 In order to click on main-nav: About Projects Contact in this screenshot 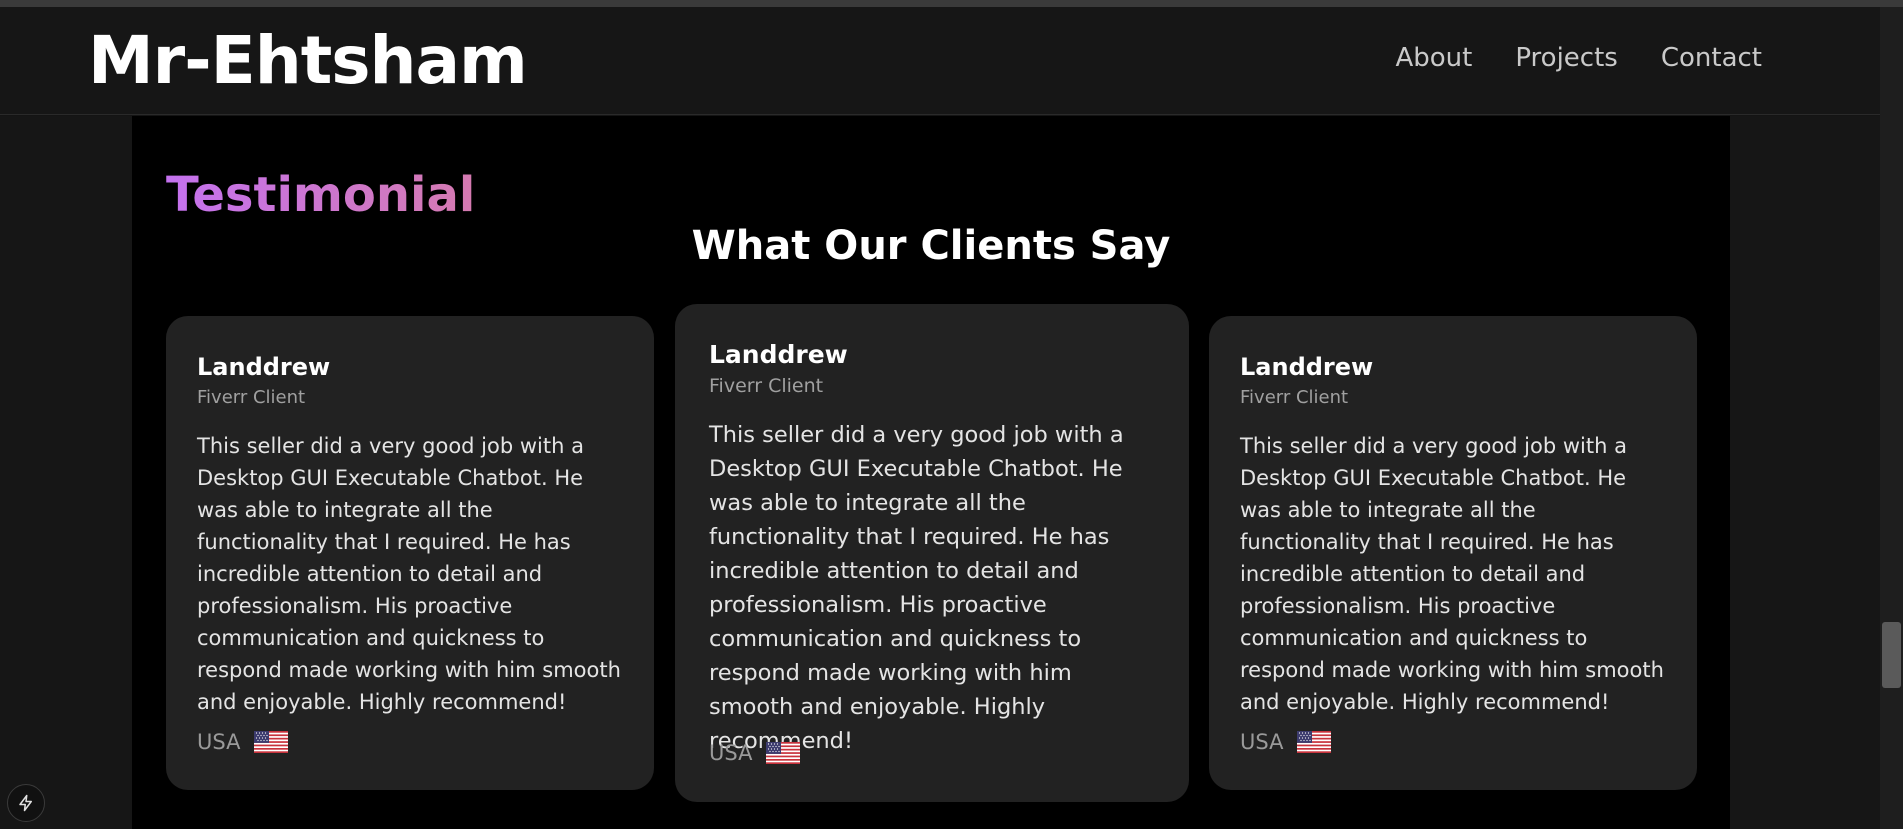, I will do `click(1578, 58)`.